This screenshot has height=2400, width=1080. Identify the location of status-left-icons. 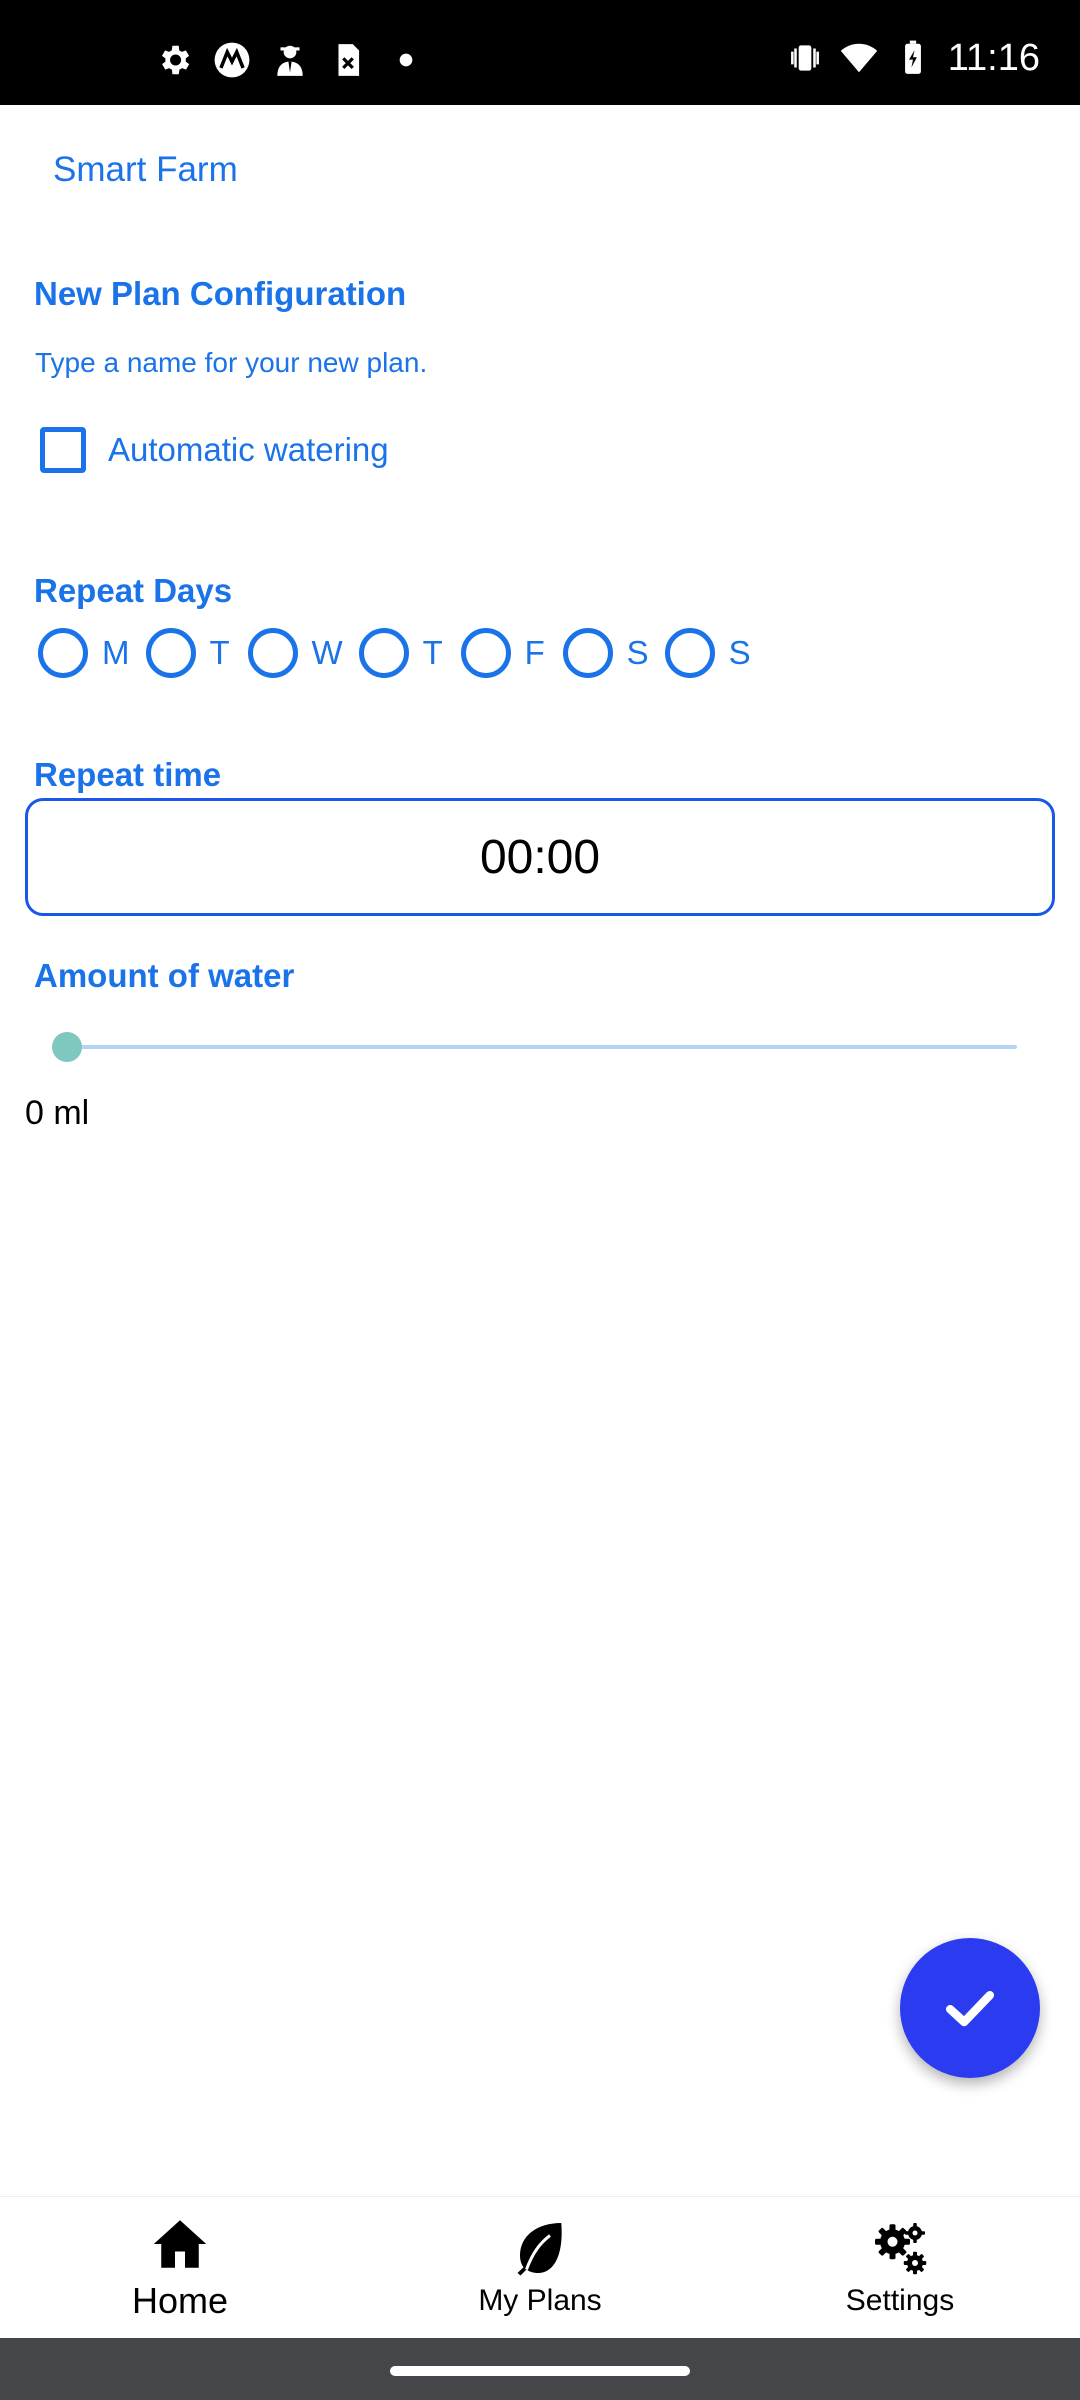
(290, 60).